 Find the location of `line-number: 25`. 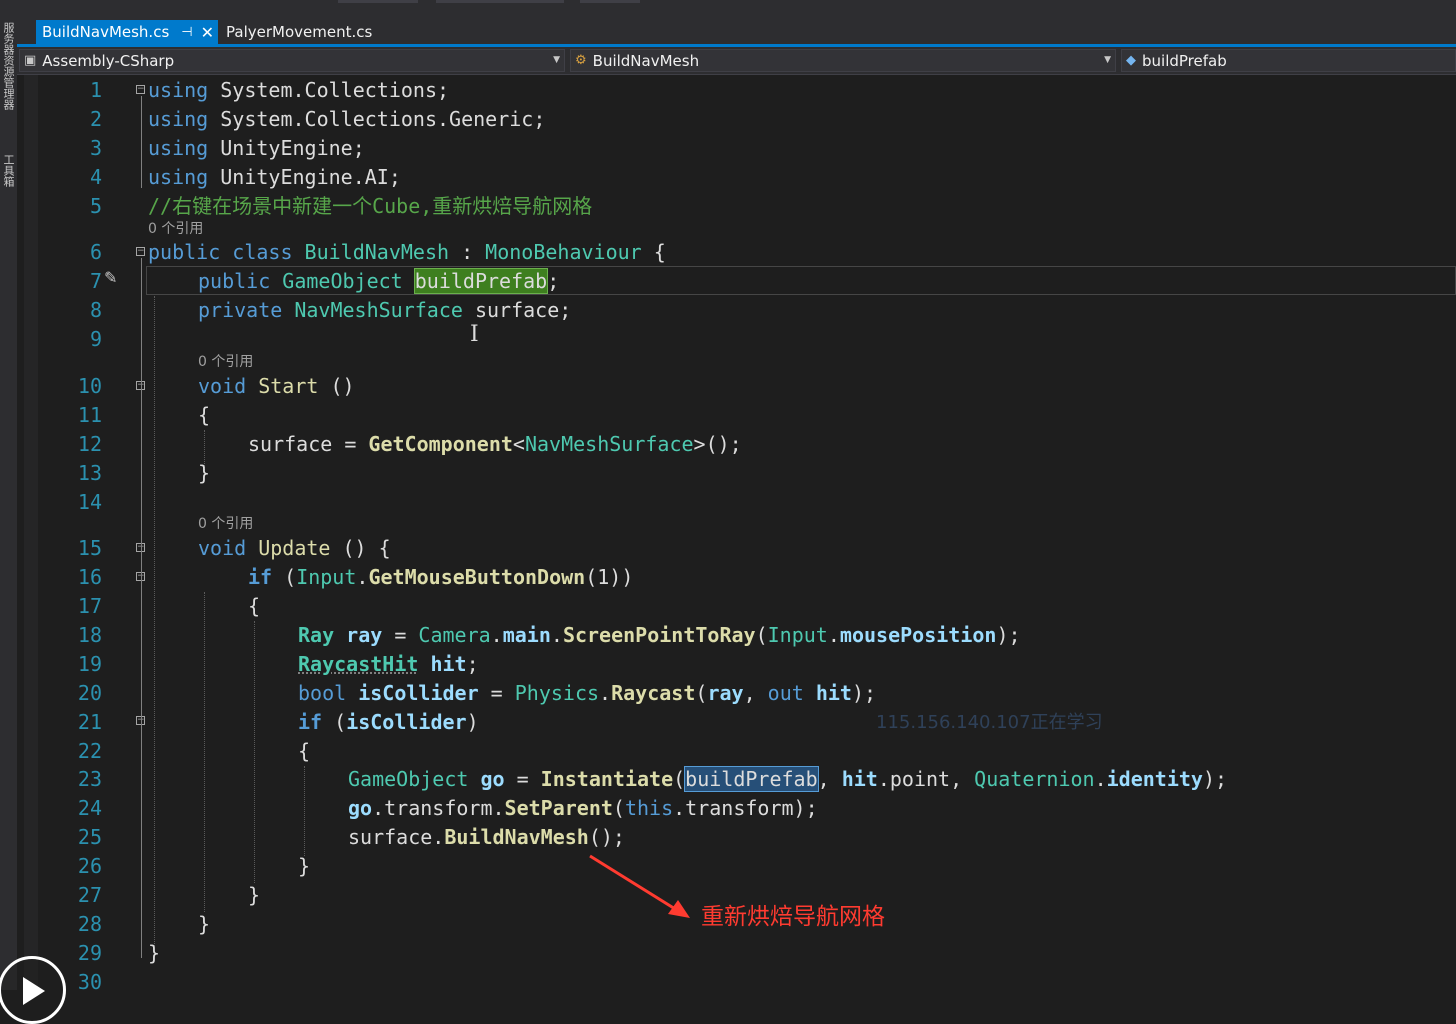

line-number: 25 is located at coordinates (89, 837).